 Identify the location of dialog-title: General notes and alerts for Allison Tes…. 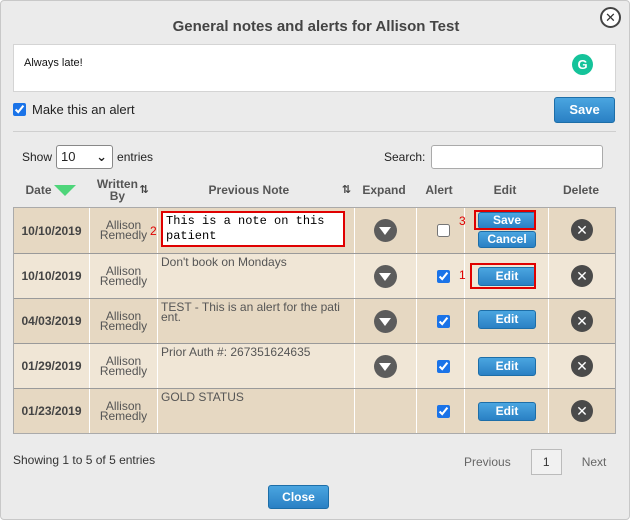
(316, 26).